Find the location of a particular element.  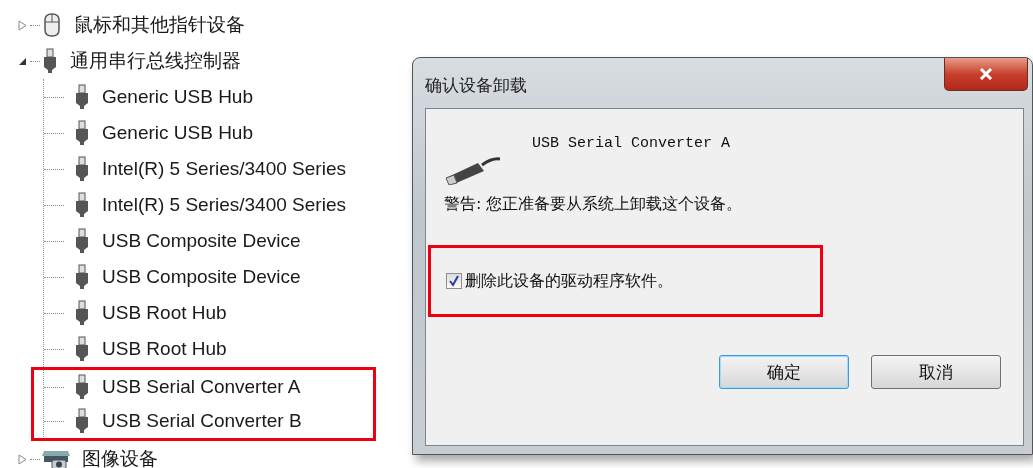

close-button is located at coordinates (986, 74).